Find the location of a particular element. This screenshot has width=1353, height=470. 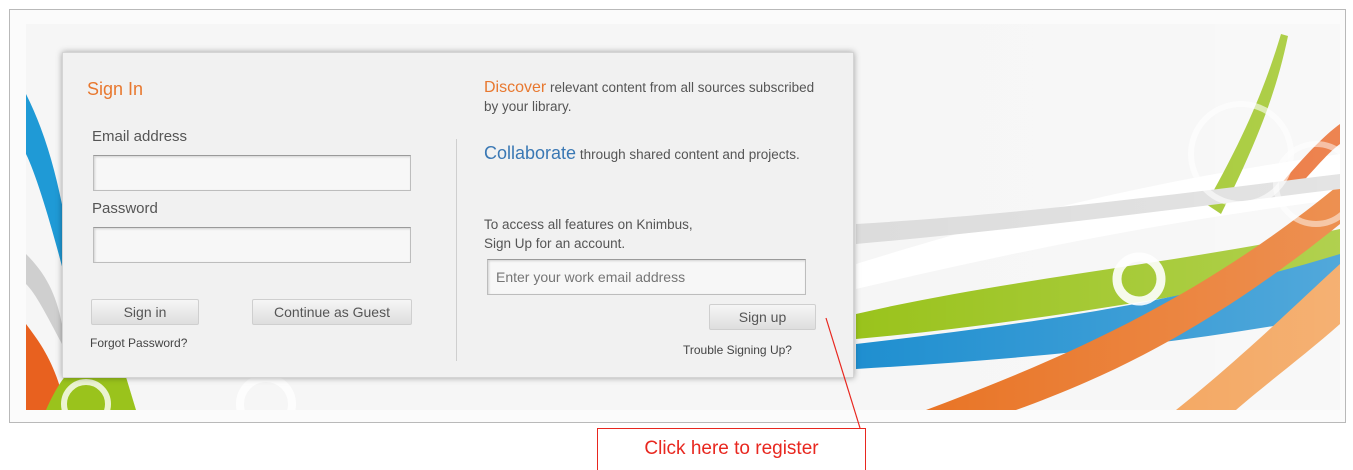

register-callout: Click here to register is located at coordinates (731, 449).